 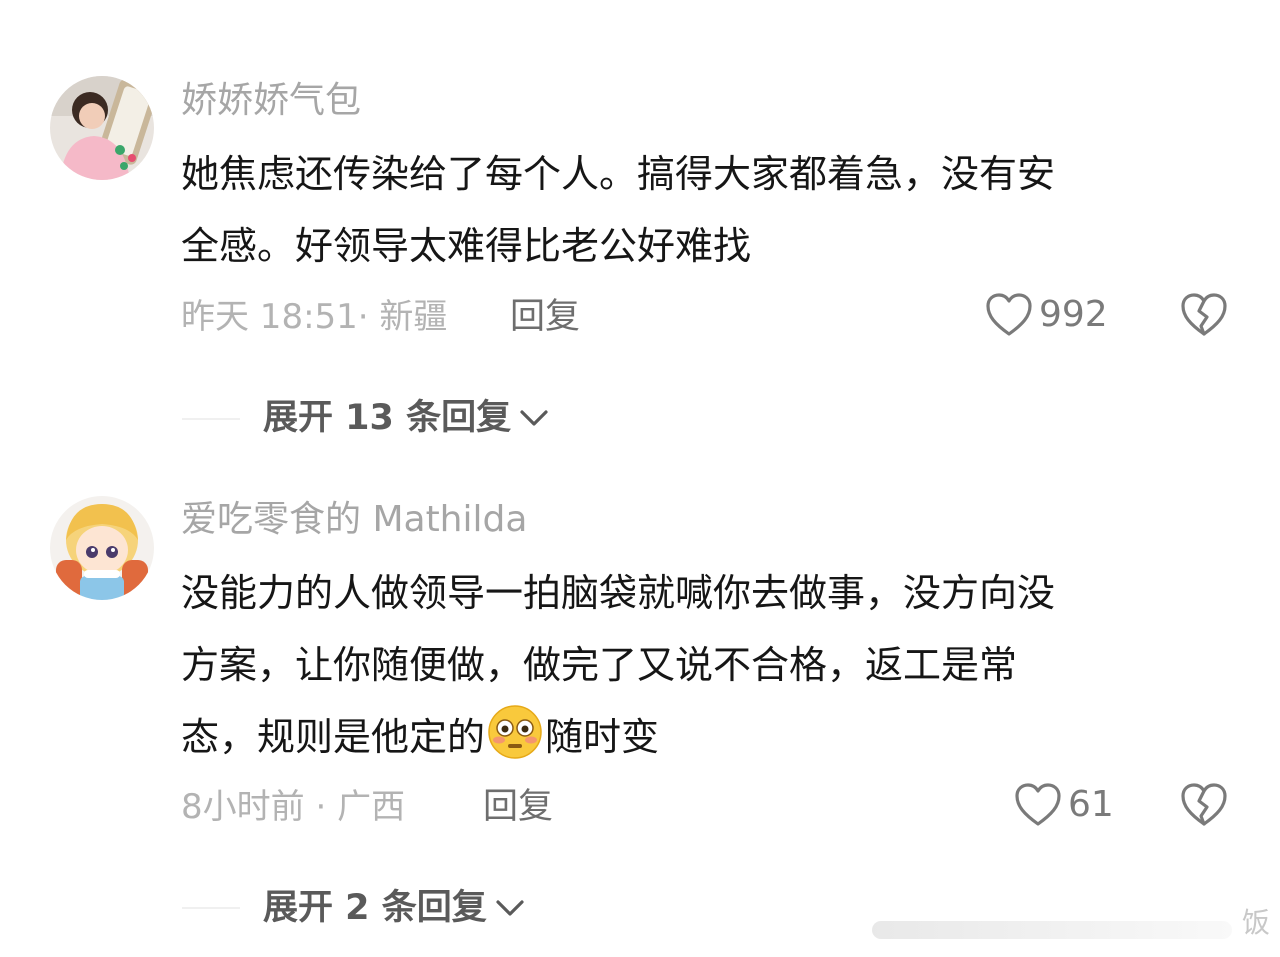 I want to click on comment-meta: 8小时前 · 广西, so click(x=293, y=807).